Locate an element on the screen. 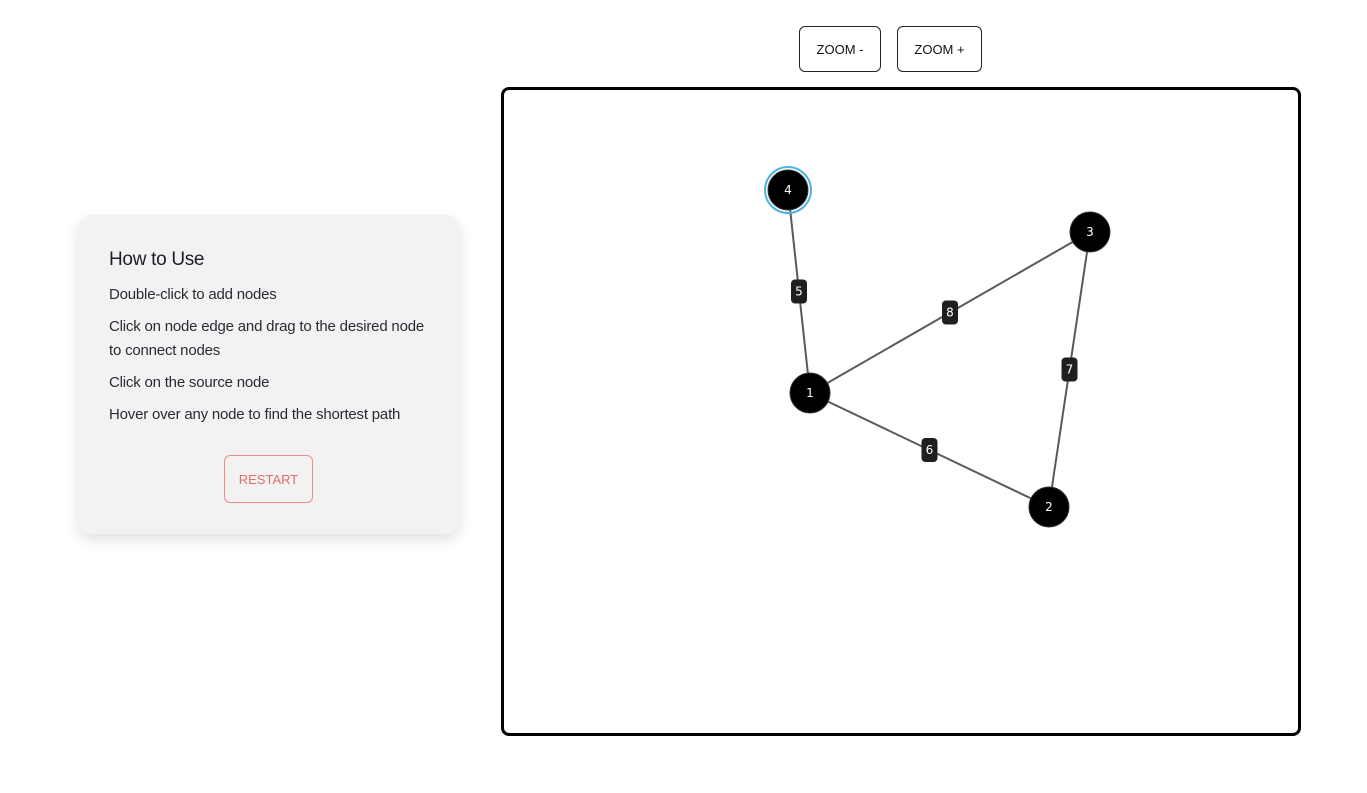 The width and height of the screenshot is (1367, 793). node-label: 4 is located at coordinates (788, 190).